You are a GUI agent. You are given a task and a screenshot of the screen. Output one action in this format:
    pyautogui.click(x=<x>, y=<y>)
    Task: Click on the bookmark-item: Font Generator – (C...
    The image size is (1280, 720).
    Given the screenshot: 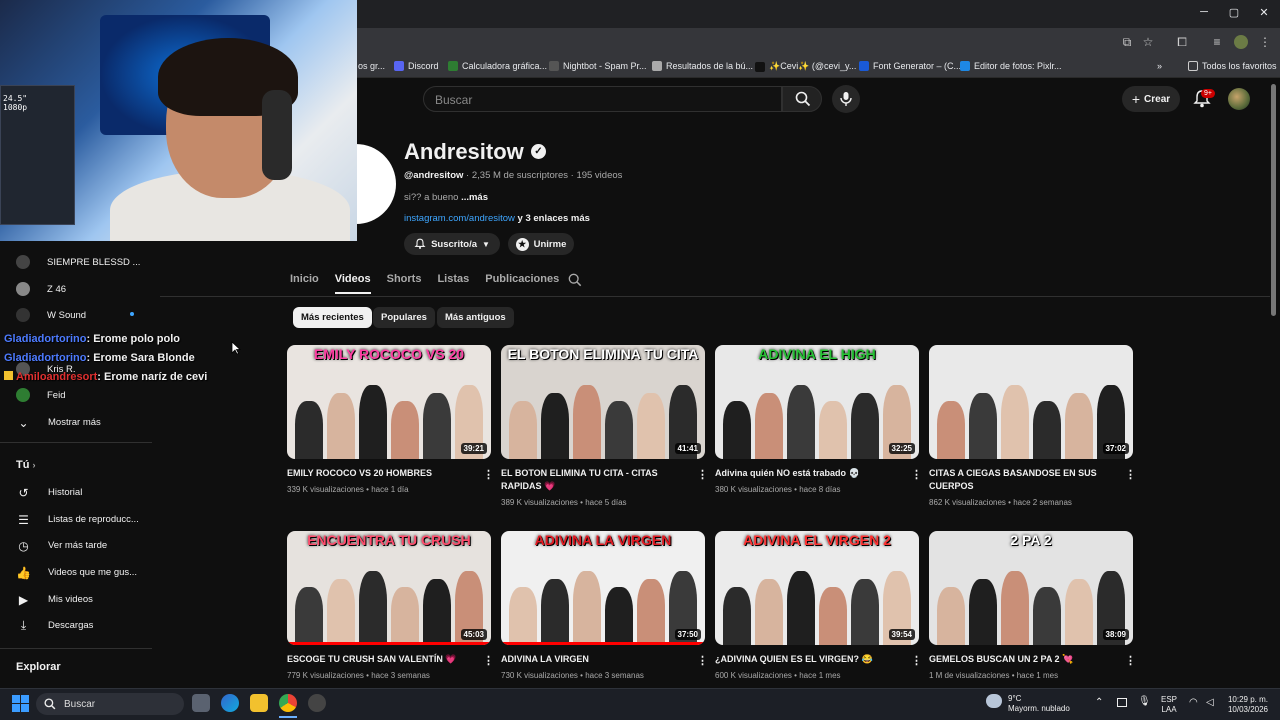 What is the action you would take?
    pyautogui.click(x=910, y=66)
    